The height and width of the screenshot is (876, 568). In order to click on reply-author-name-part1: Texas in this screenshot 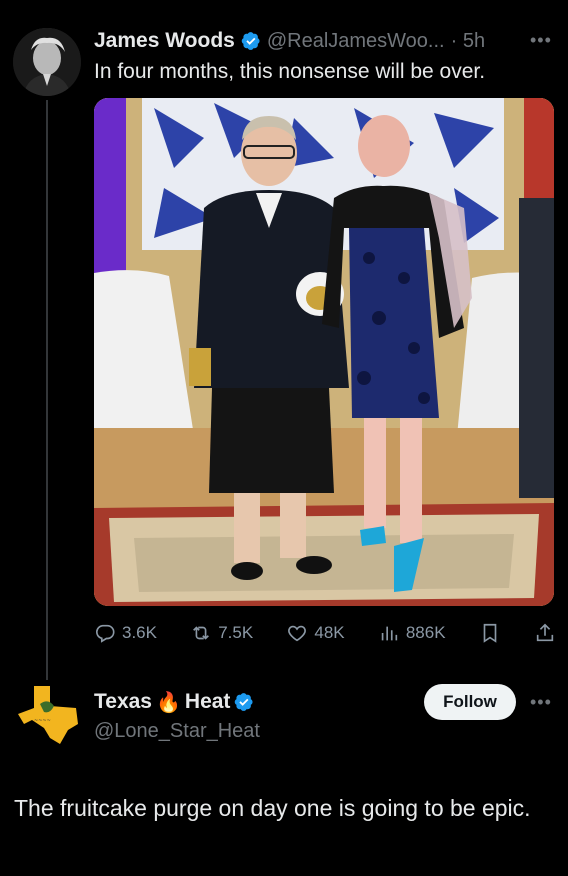, I will do `click(123, 702)`.